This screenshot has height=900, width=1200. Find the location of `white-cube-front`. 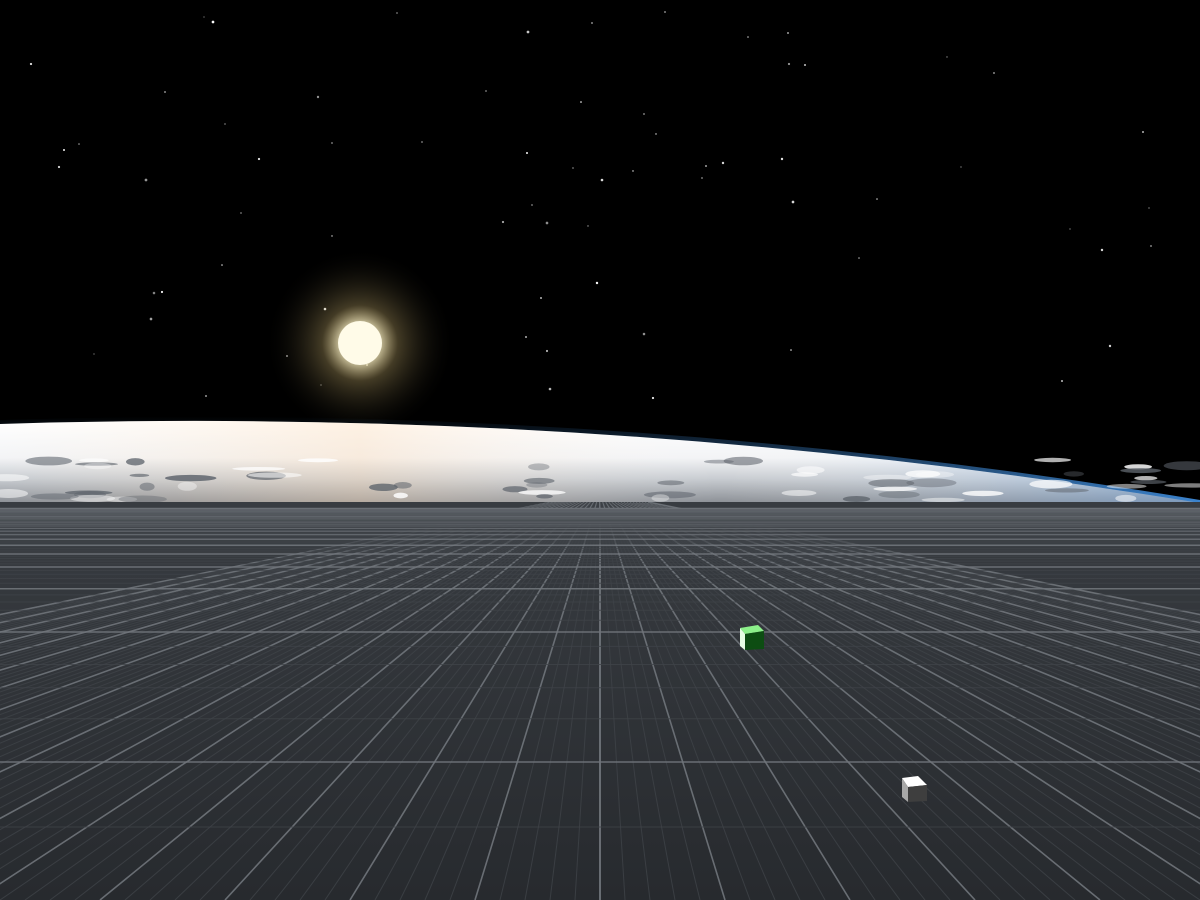

white-cube-front is located at coordinates (917, 793).